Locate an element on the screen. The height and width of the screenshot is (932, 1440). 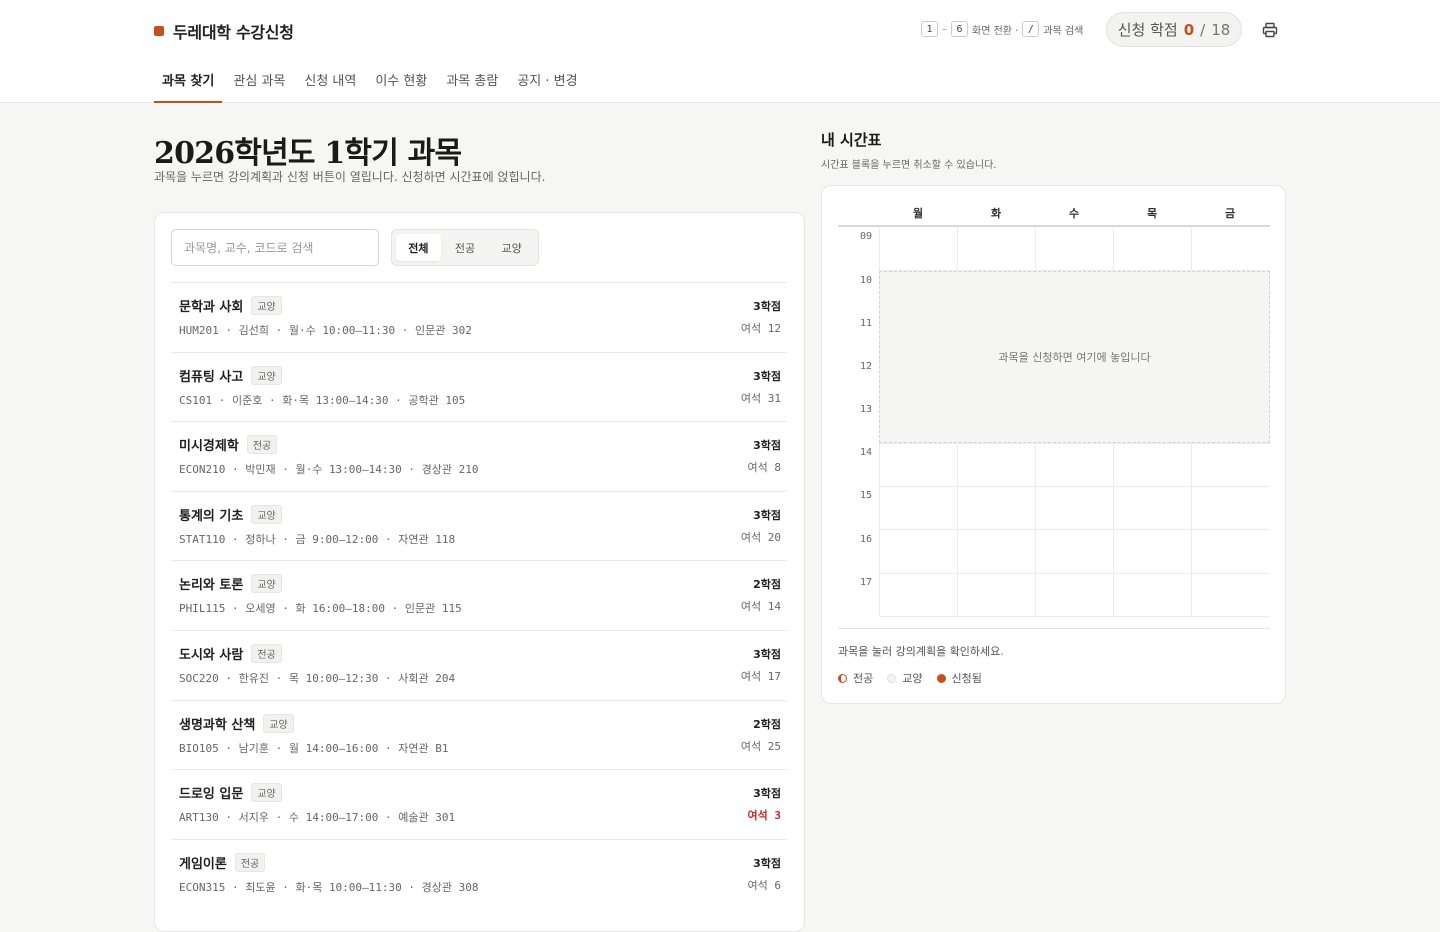
tab-enrollment-history: 신청 내역 is located at coordinates (330, 81).